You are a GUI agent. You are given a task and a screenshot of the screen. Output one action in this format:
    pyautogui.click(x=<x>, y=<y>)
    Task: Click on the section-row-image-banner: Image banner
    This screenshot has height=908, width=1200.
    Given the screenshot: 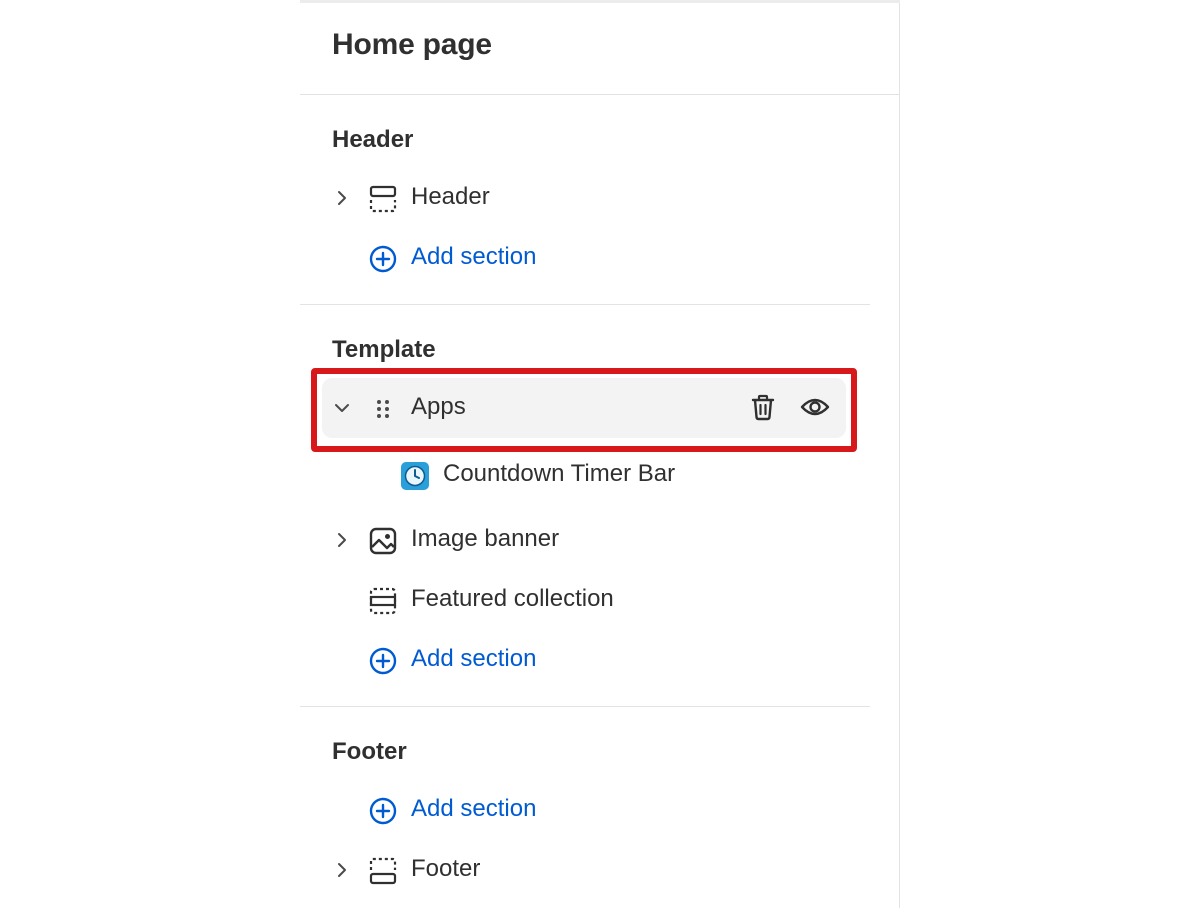 What is the action you would take?
    pyautogui.click(x=584, y=540)
    